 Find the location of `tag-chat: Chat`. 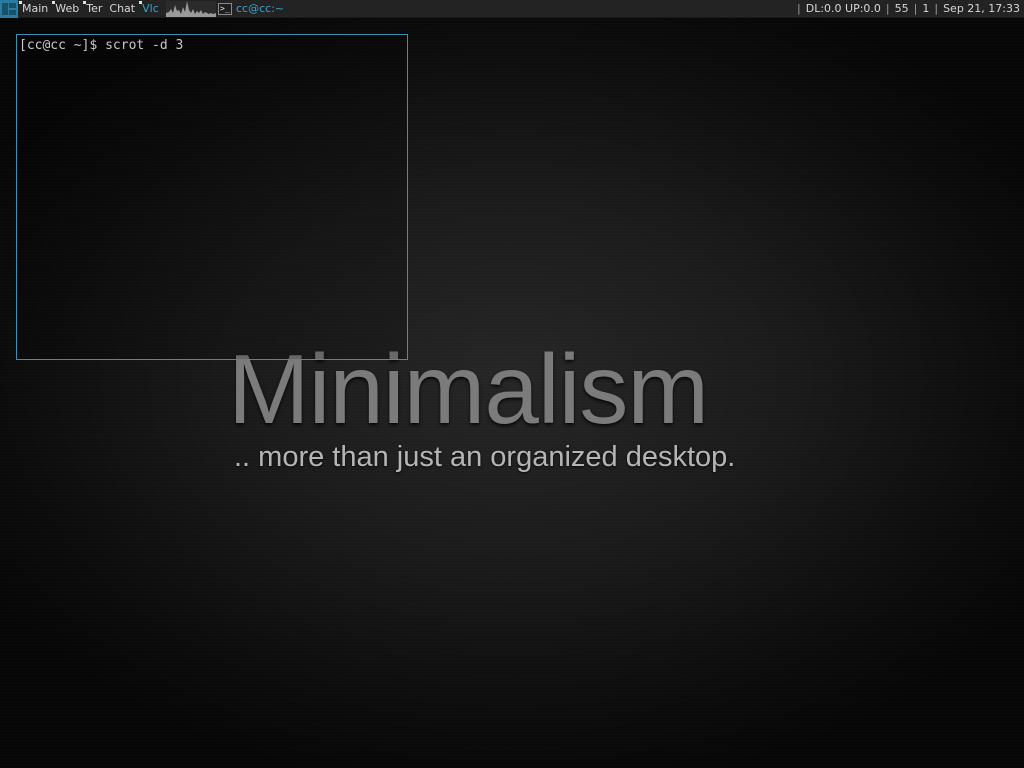

tag-chat: Chat is located at coordinates (122, 9).